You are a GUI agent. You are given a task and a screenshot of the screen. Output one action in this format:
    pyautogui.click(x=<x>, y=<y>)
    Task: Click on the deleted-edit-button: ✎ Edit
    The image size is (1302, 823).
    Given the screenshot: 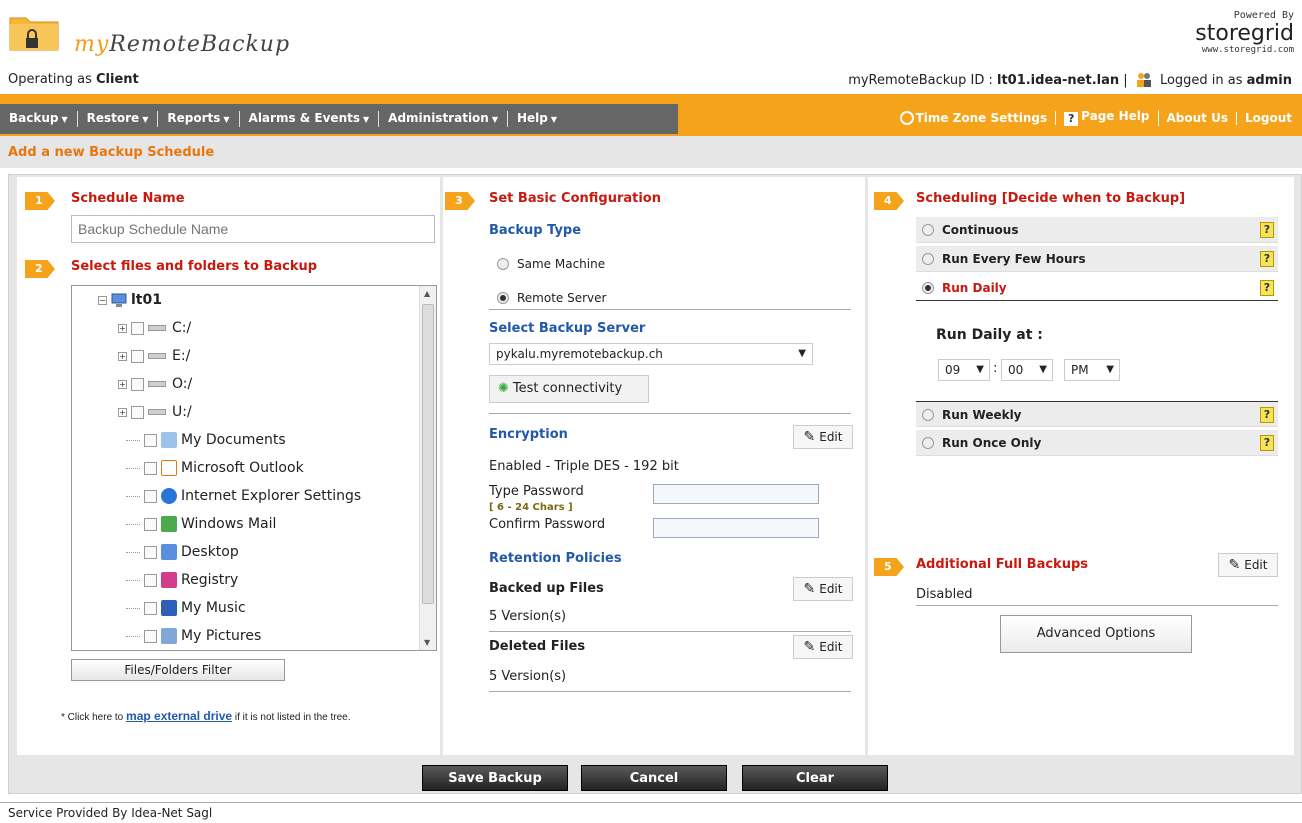 What is the action you would take?
    pyautogui.click(x=823, y=647)
    